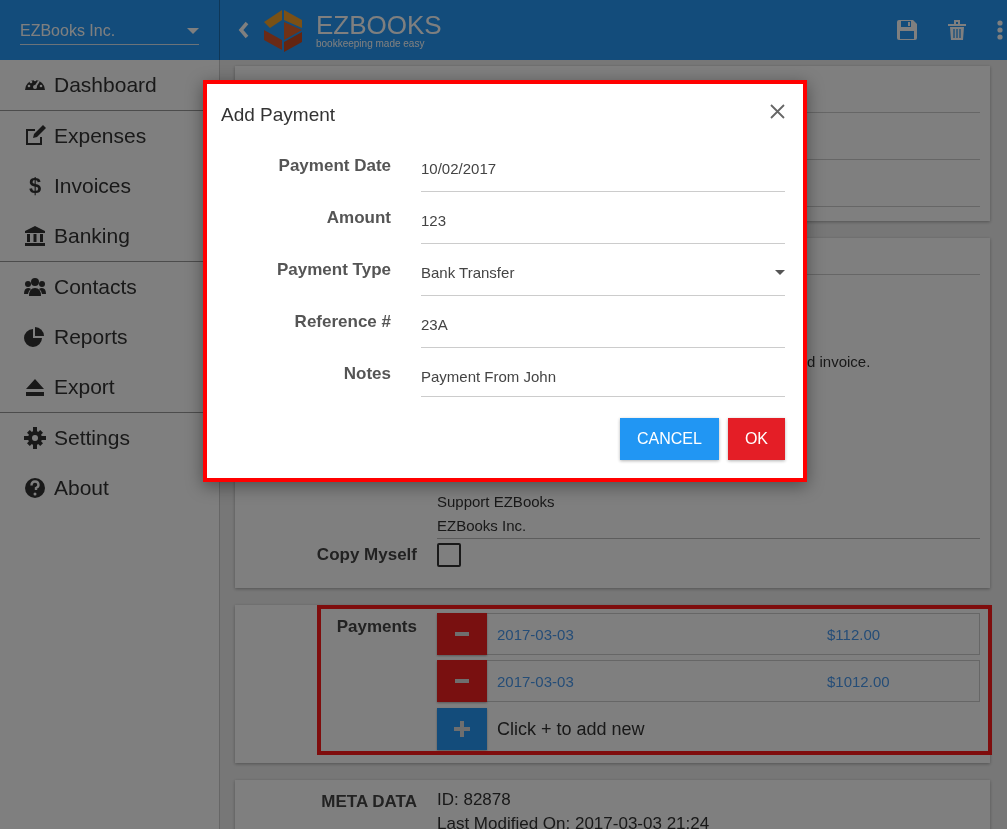  I want to click on sidebar-item: Banking, so click(109, 236).